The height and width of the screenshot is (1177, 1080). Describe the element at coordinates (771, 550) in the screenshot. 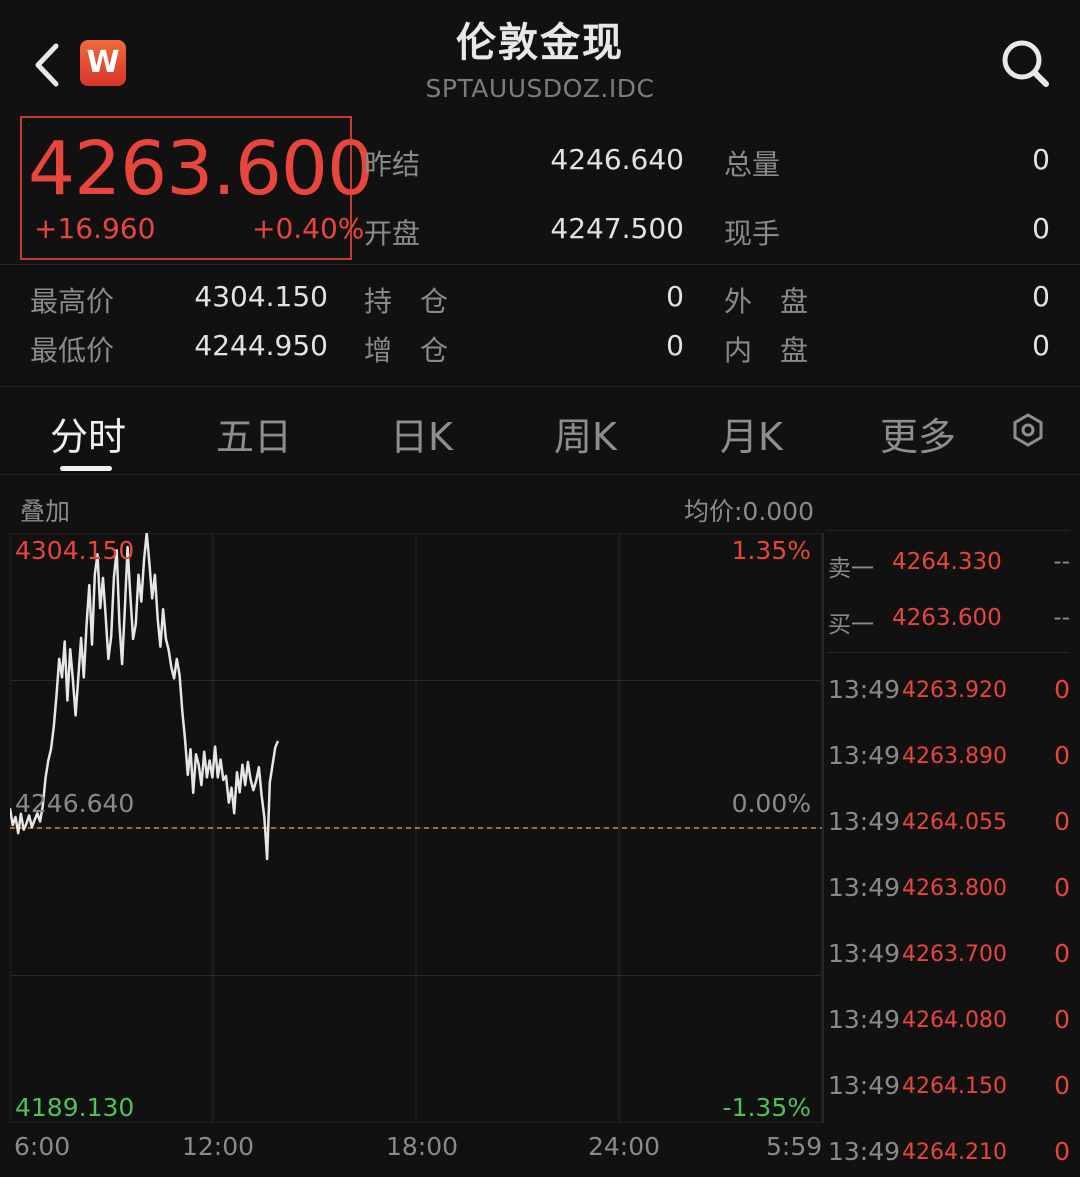

I see `pct-max-label: 1.35%` at that location.